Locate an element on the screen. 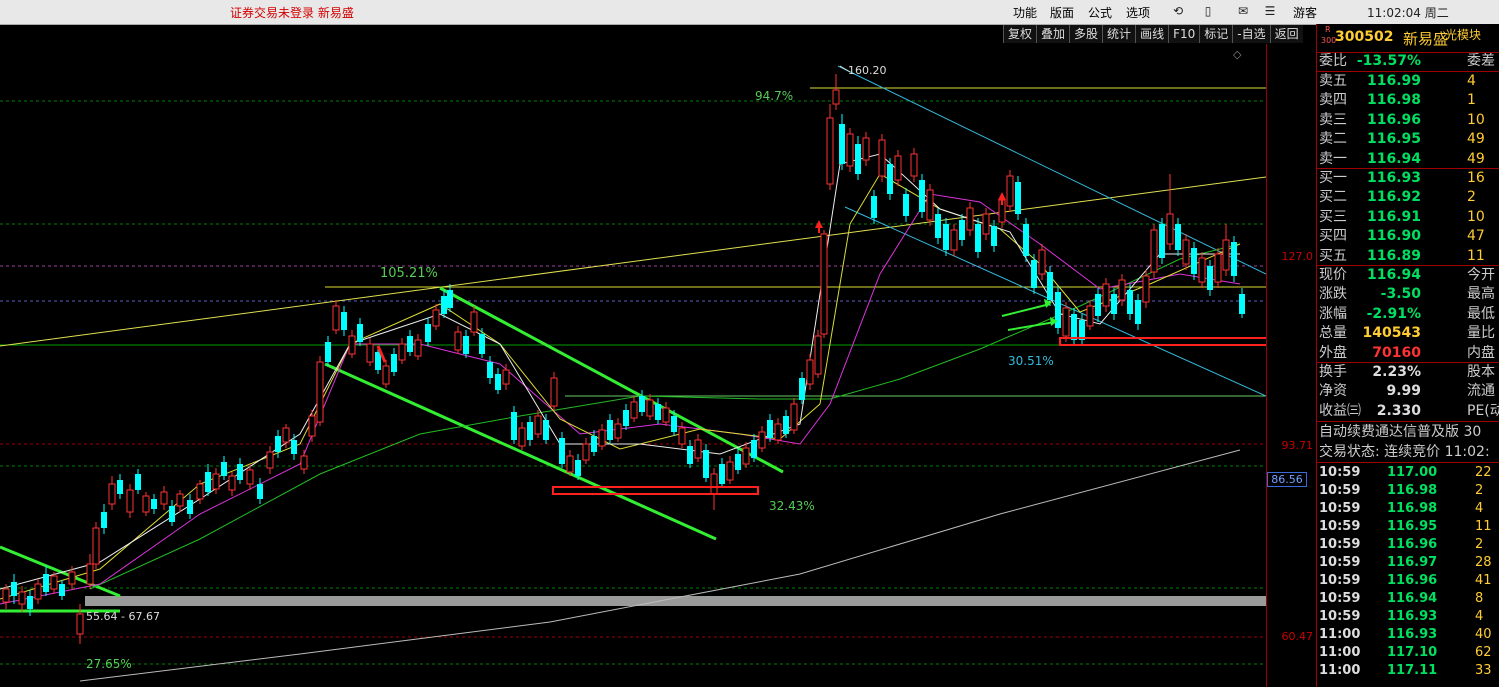  stat-row: 净资 9.99 流通 is located at coordinates (1407, 391).